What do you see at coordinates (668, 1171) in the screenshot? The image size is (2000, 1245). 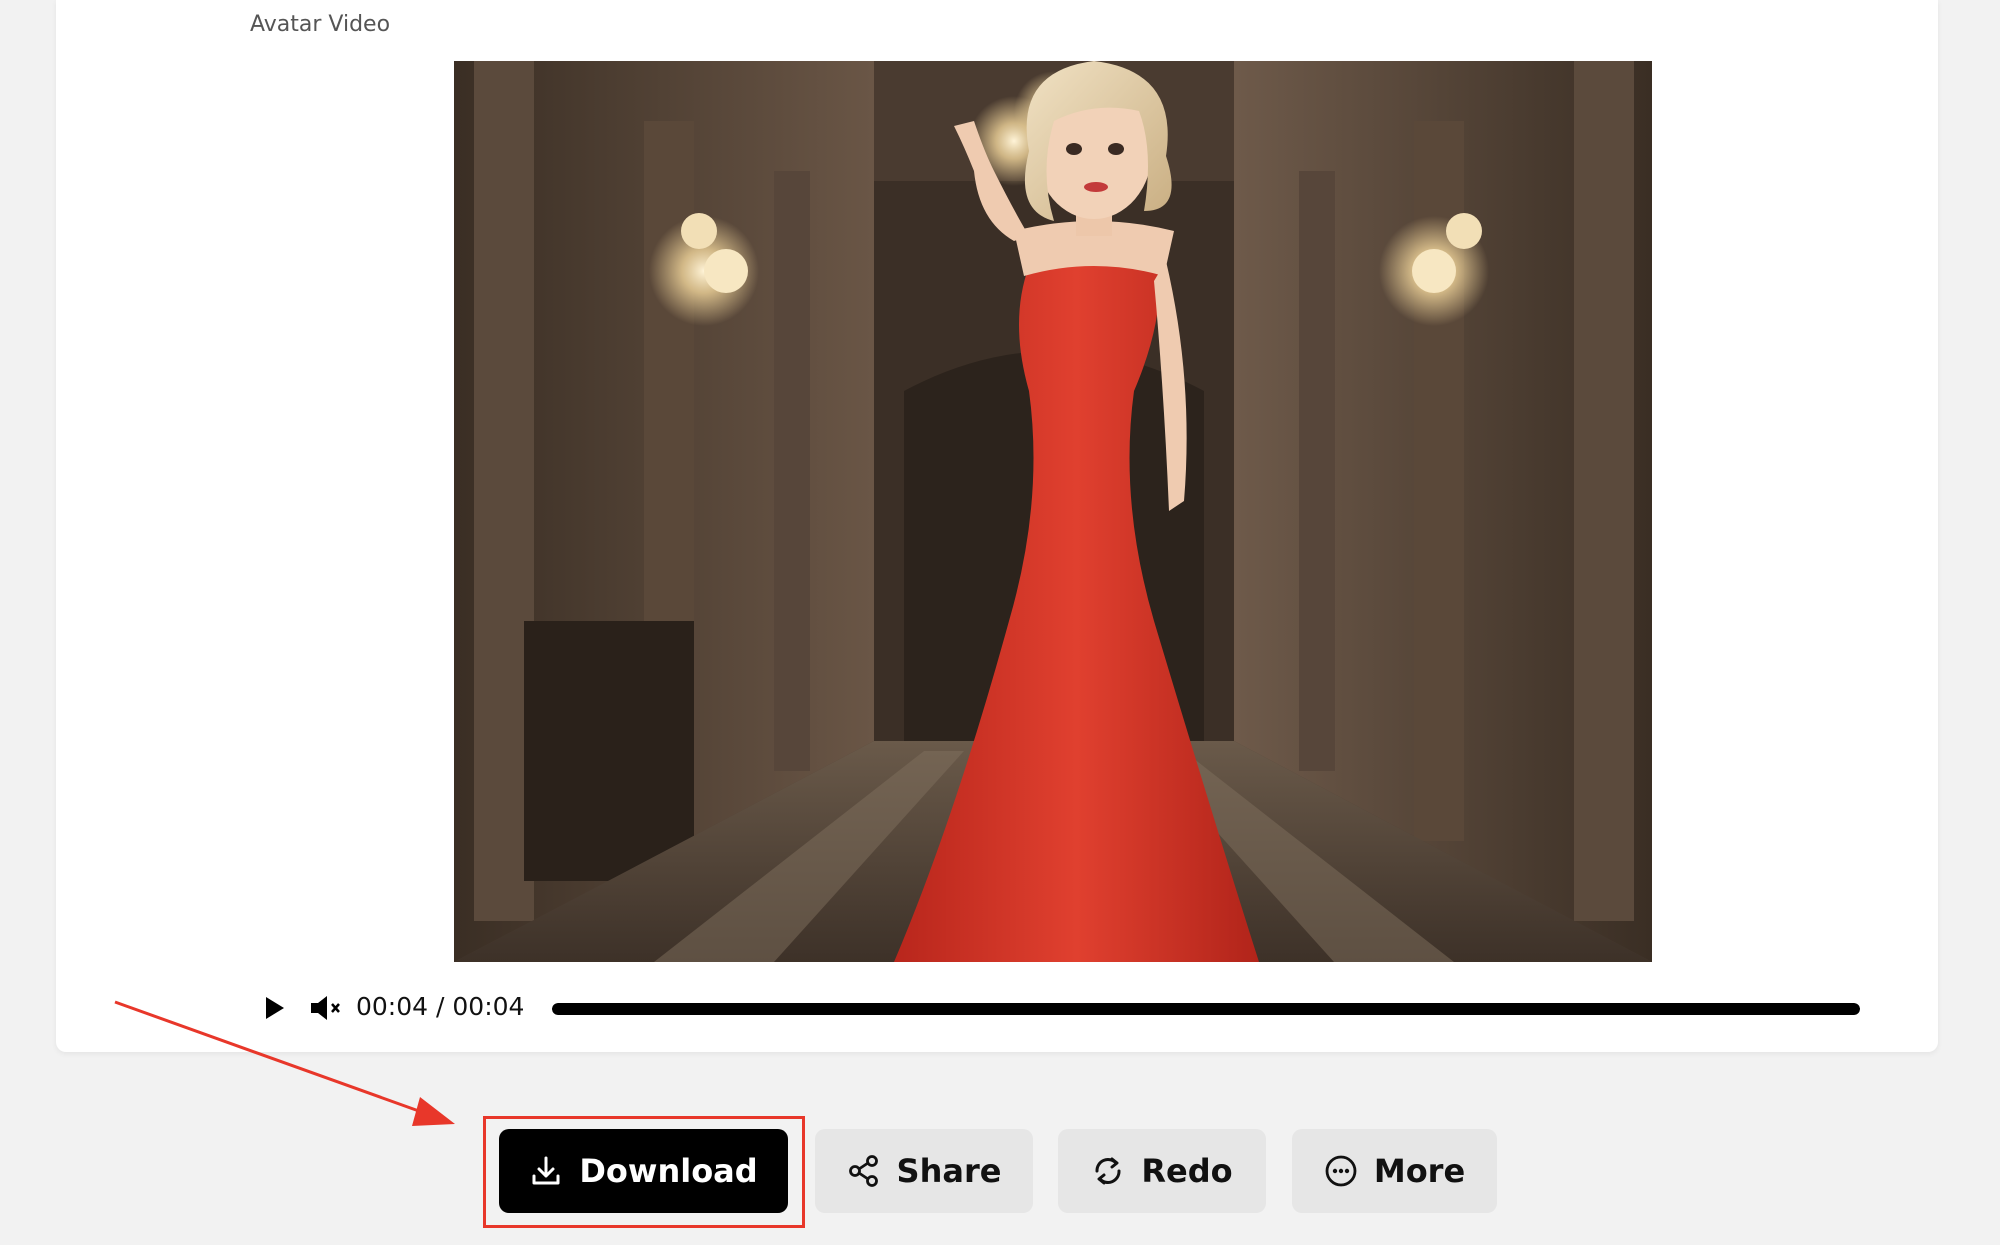 I see `download-label: Download` at bounding box center [668, 1171].